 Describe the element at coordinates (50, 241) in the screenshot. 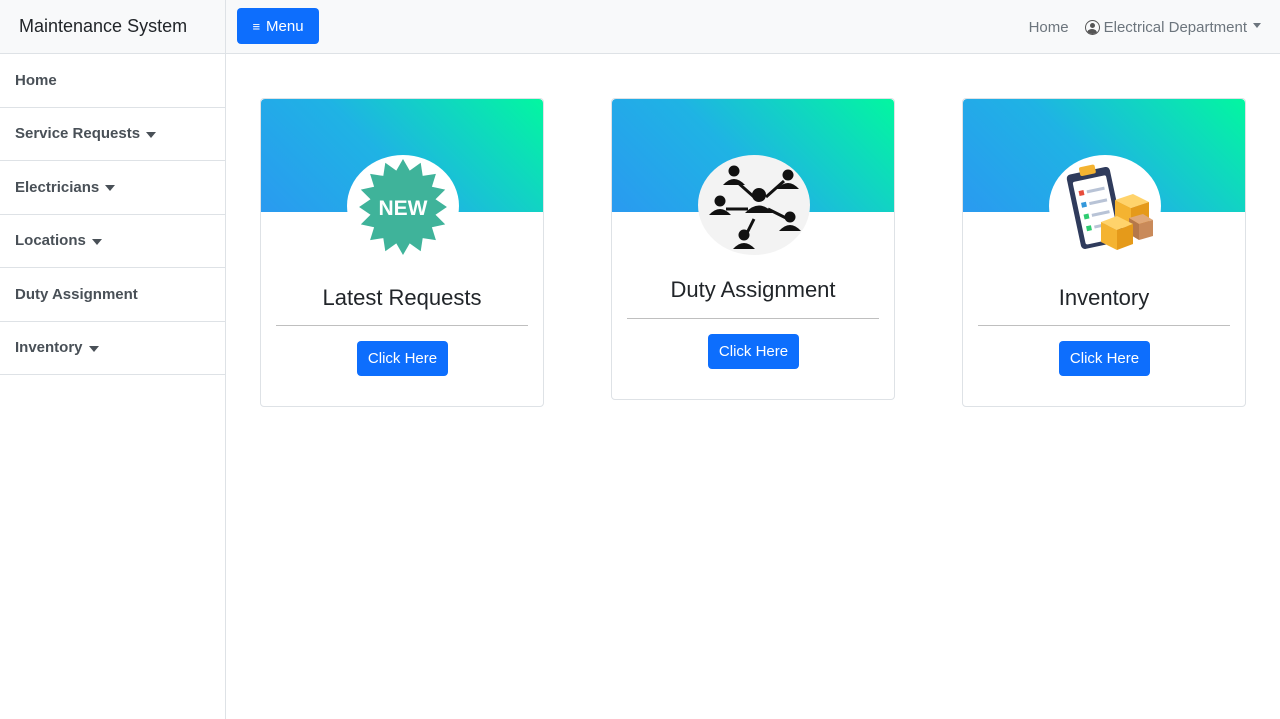

I see `sidebar-item-label: Locations` at that location.